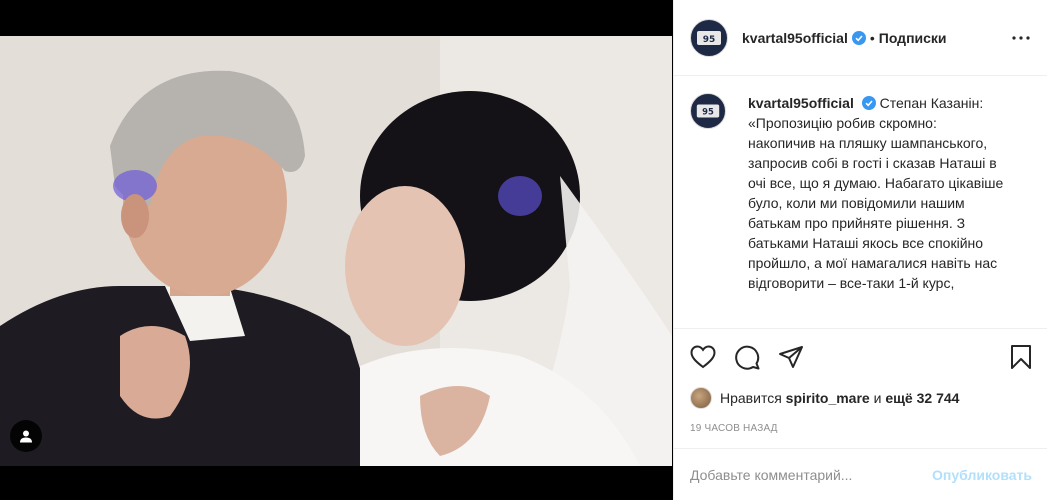 This screenshot has height=500, width=1047. Describe the element at coordinates (868, 103) in the screenshot. I see `caption-verified-badge-icon` at that location.